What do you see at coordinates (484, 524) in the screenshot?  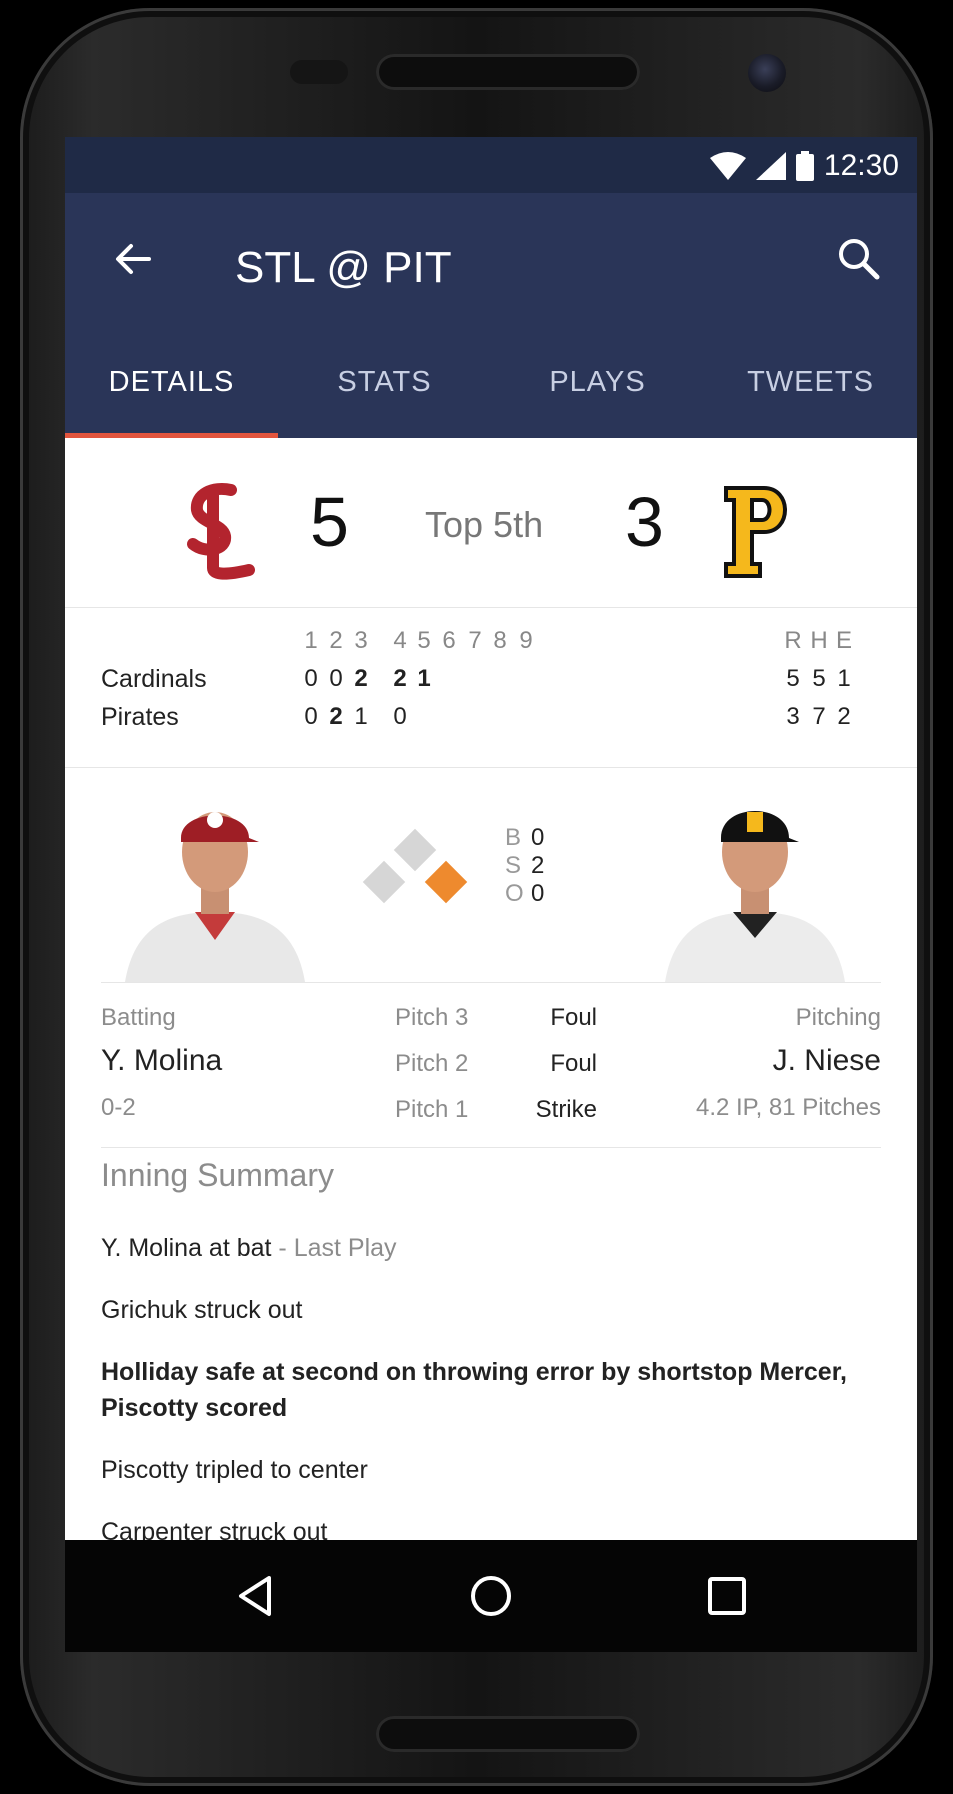 I see `inning-status: Top 5th` at bounding box center [484, 524].